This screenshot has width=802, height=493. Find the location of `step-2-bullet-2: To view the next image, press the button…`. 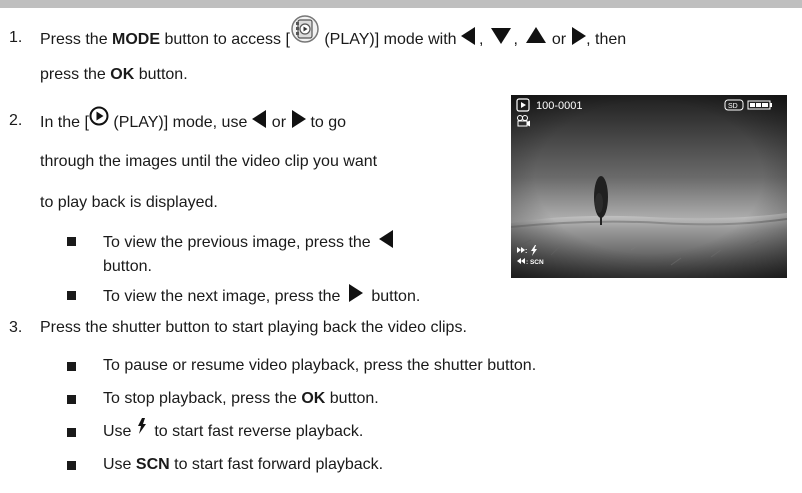

step-2-bullet-2: To view the next image, press the button… is located at coordinates (261, 296).